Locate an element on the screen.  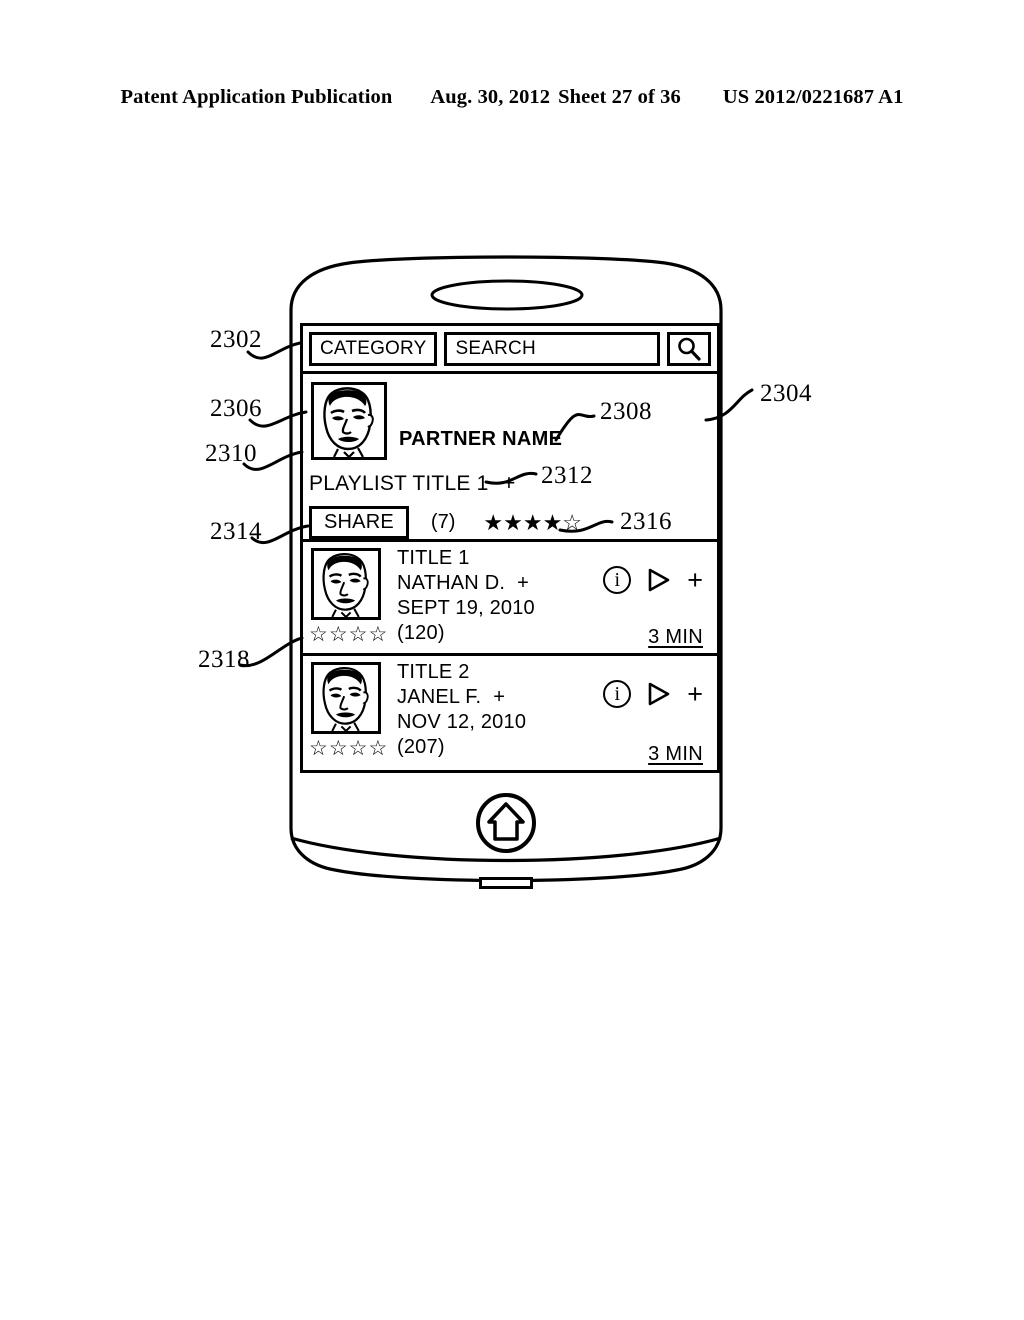
speaker-grille-icon is located at coordinates (507, 295).